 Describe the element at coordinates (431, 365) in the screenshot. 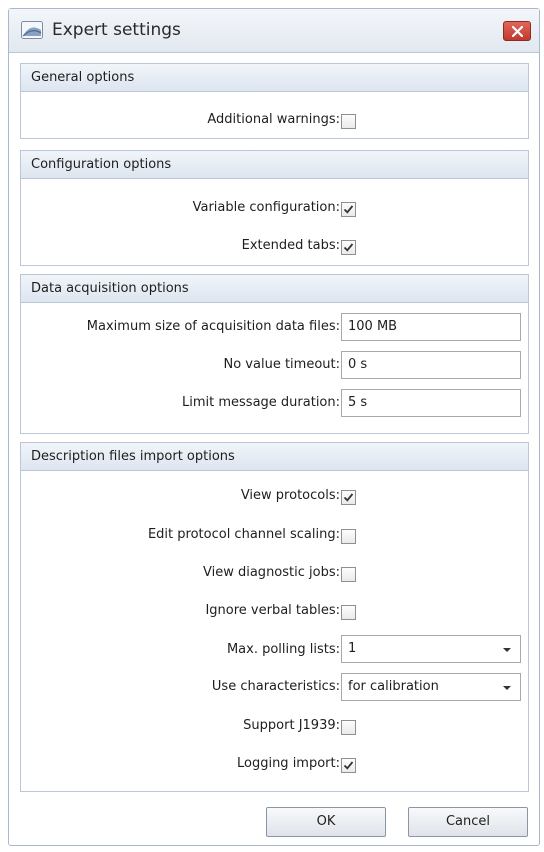

I see `no-value-timeout-input: 0 s` at that location.